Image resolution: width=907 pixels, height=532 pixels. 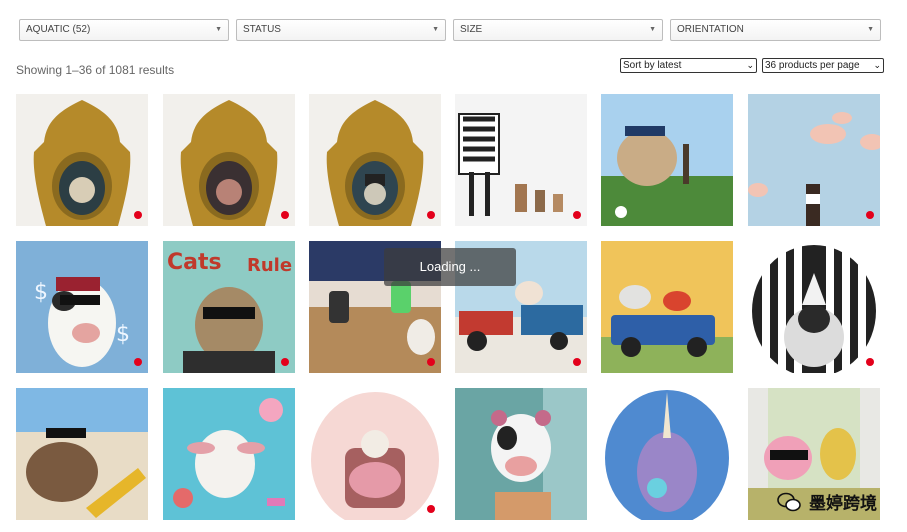 I want to click on results-count: Showing 1–36 of 1081 results, so click(x=95, y=70).